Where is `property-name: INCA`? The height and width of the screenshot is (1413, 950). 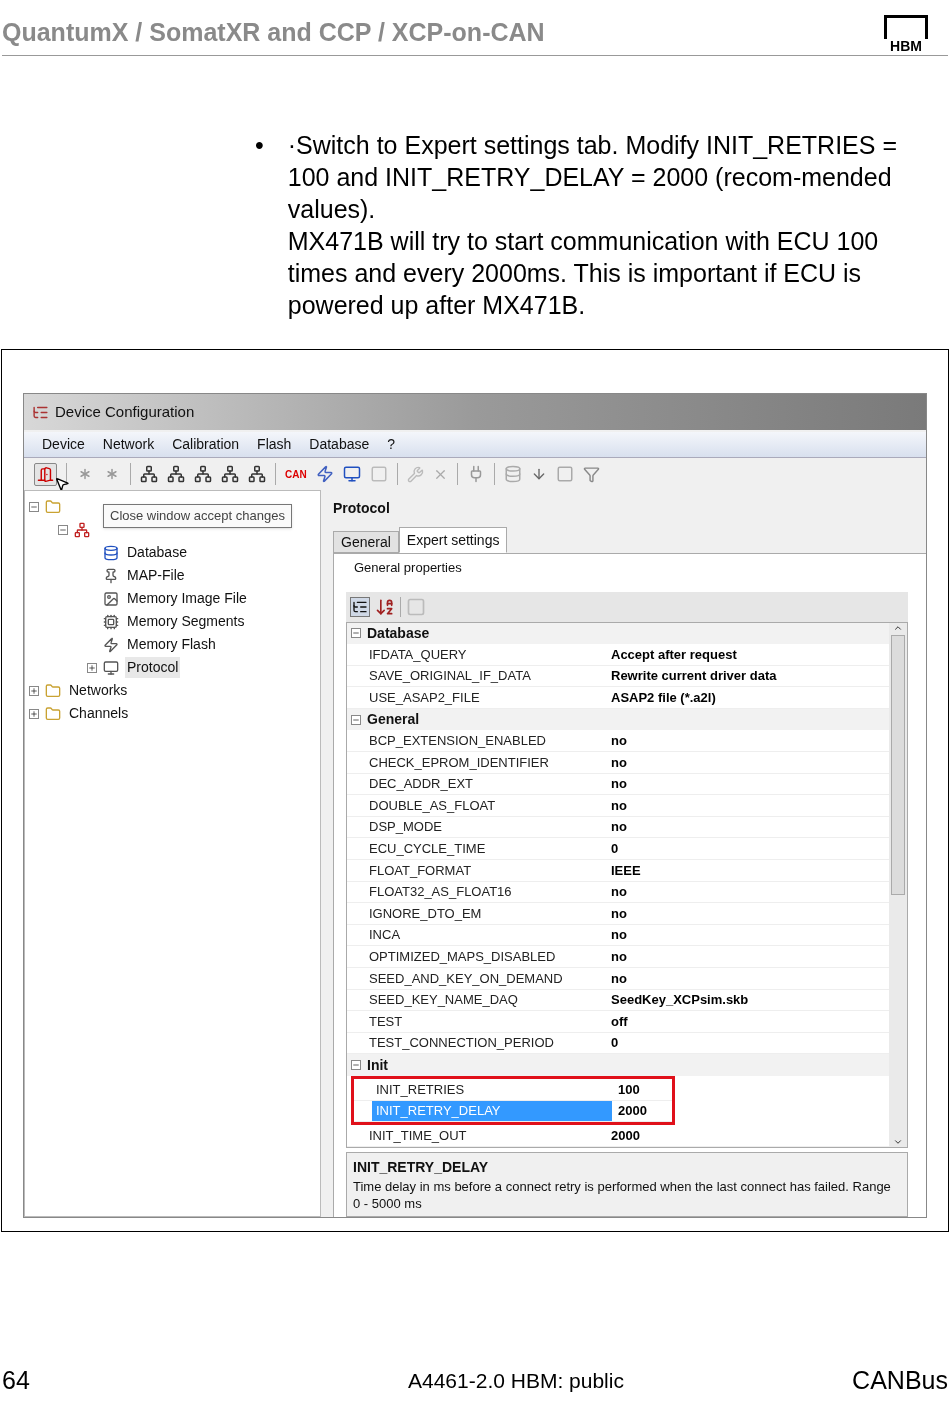
property-name: INCA is located at coordinates (485, 935).